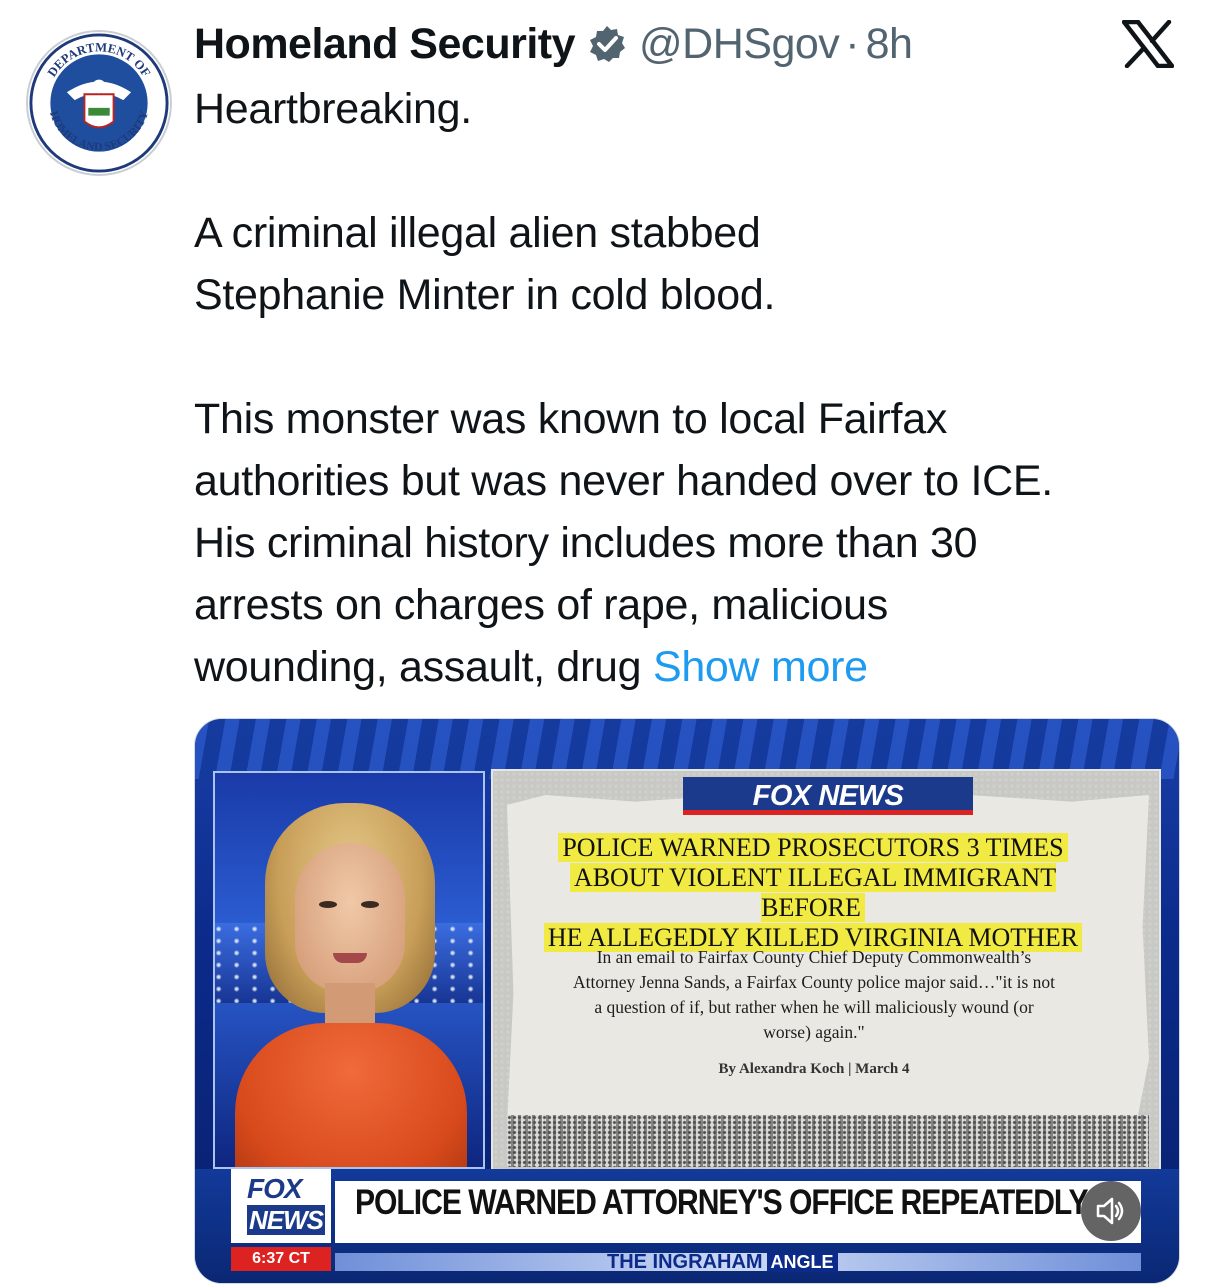  What do you see at coordinates (760, 667) in the screenshot?
I see `show-more-link: Show more` at bounding box center [760, 667].